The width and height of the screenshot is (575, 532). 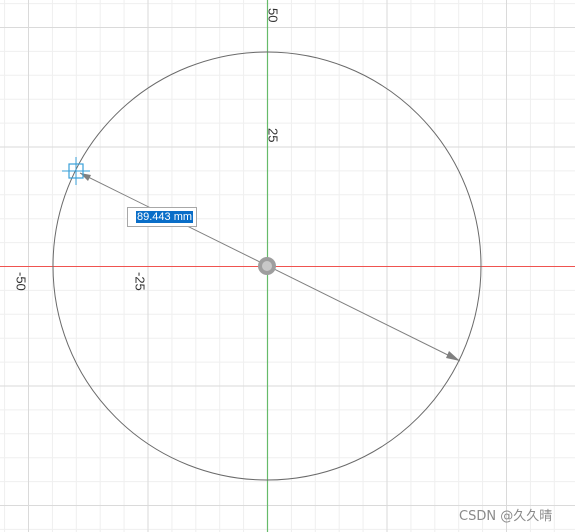 I want to click on watermark: CSDN @久久晴, so click(x=505, y=516).